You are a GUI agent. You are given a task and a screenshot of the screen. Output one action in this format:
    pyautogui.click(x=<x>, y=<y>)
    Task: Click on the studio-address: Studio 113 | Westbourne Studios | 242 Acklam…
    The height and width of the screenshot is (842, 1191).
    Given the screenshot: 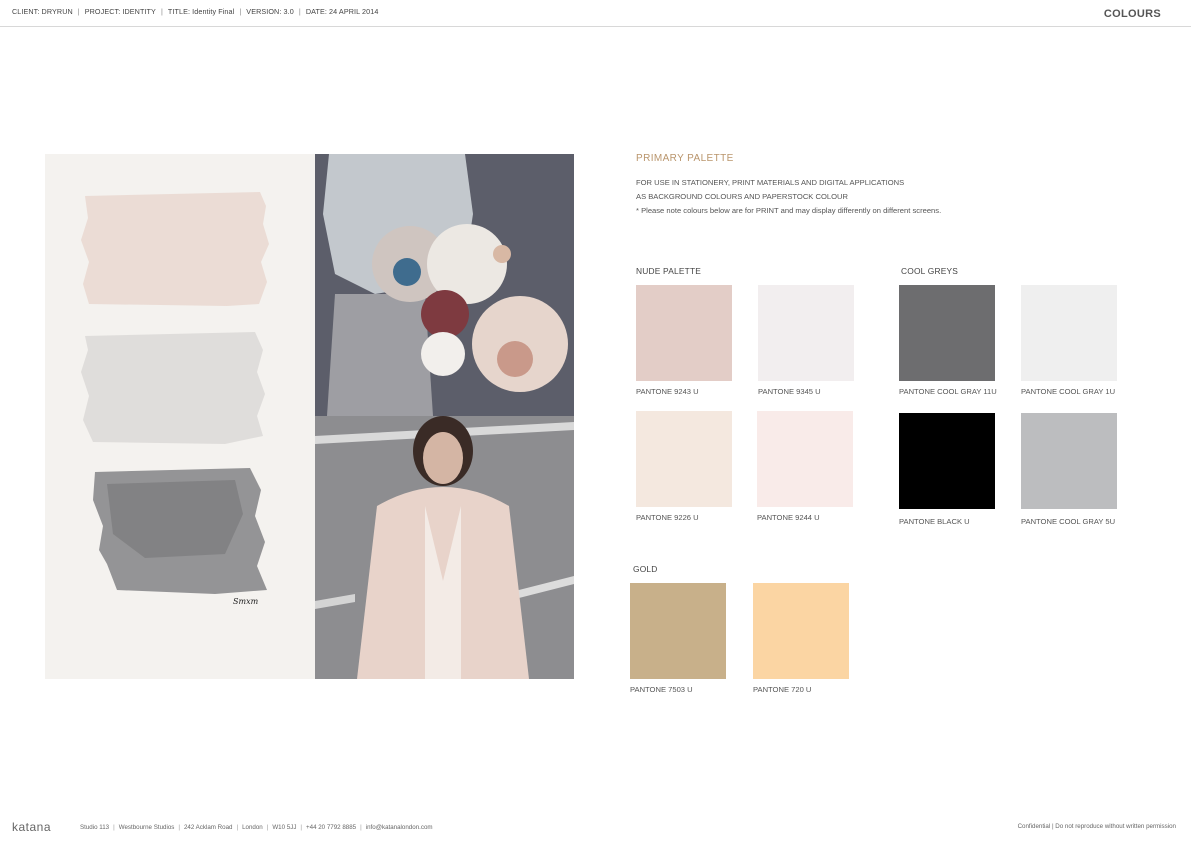 What is the action you would take?
    pyautogui.click(x=256, y=827)
    